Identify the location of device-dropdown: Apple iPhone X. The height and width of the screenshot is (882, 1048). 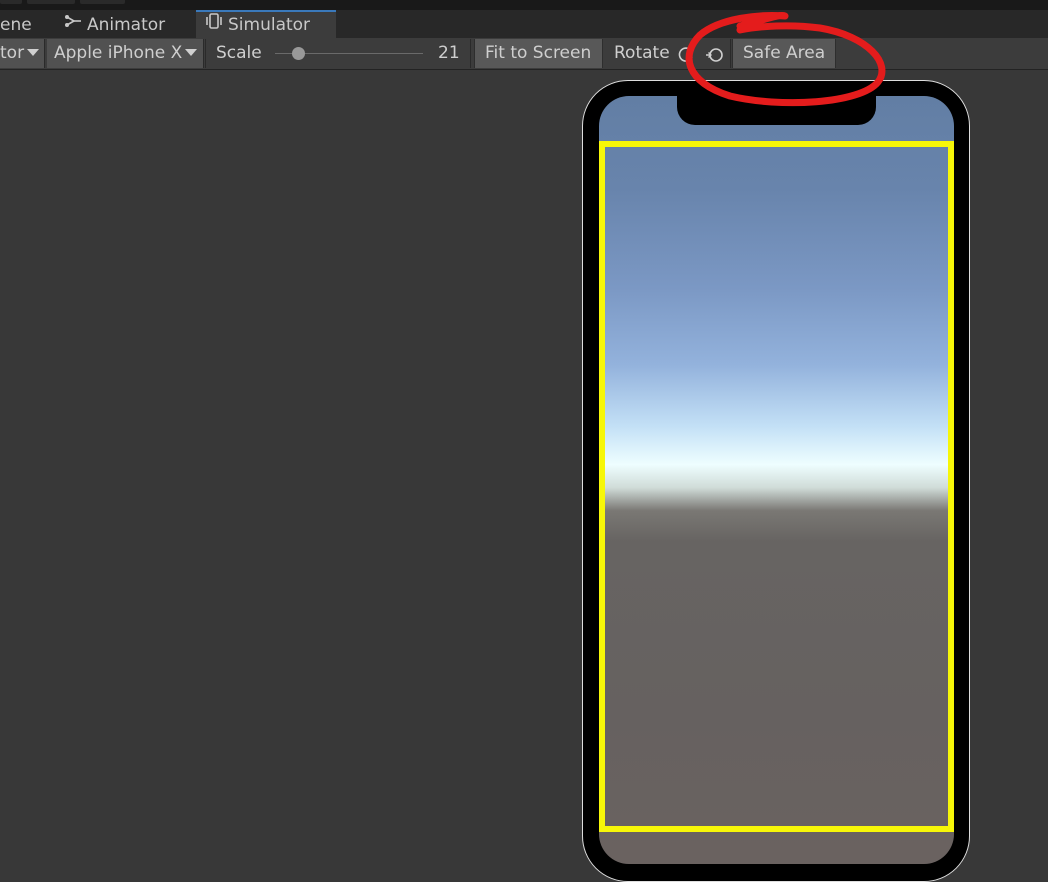
(125, 53).